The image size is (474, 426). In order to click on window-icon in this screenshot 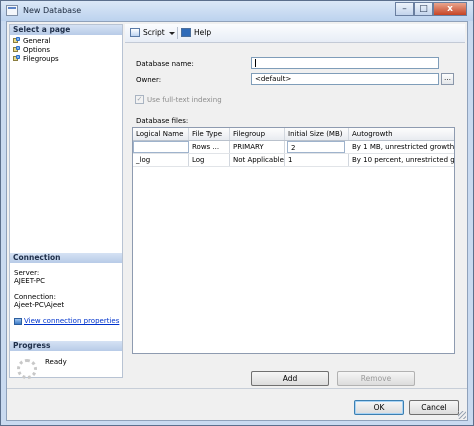, I will do `click(12, 10)`.